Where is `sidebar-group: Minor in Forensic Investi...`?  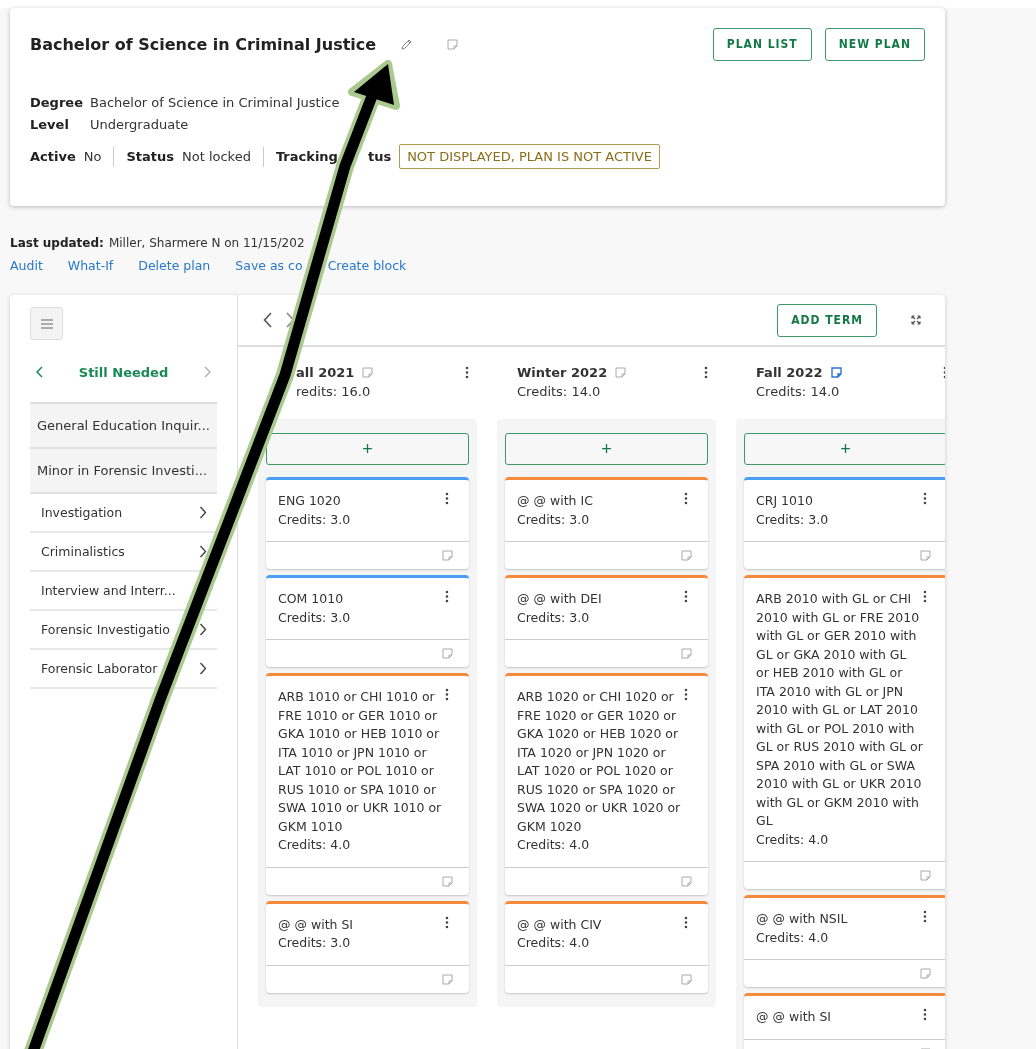
sidebar-group: Minor in Forensic Investi... is located at coordinates (123, 471).